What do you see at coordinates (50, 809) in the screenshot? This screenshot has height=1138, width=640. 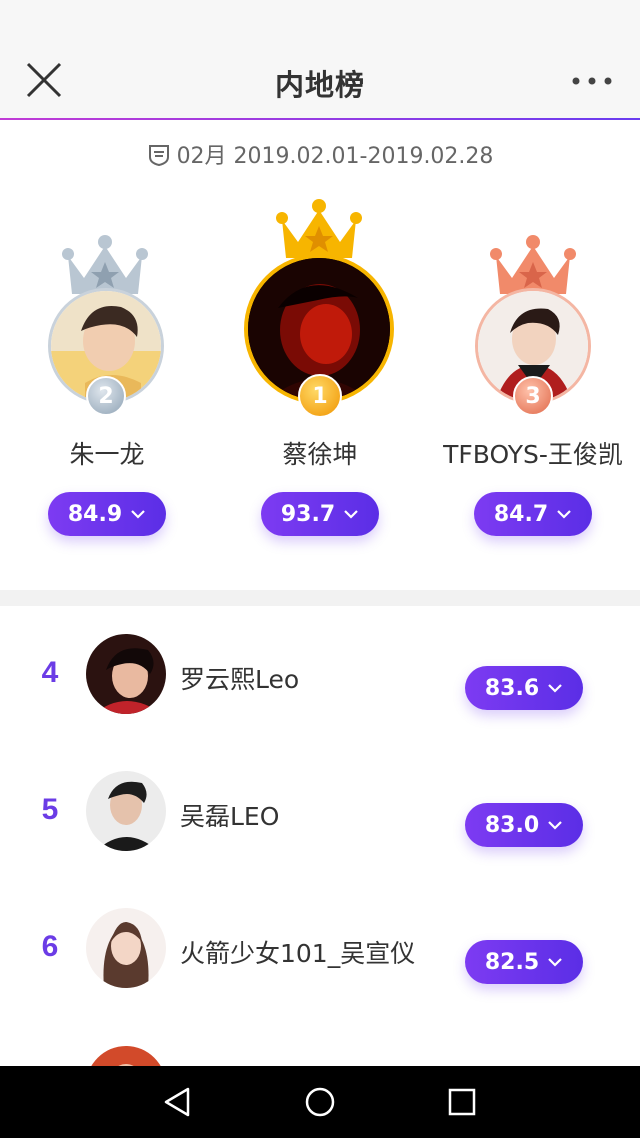 I see `rank-number: 5` at bounding box center [50, 809].